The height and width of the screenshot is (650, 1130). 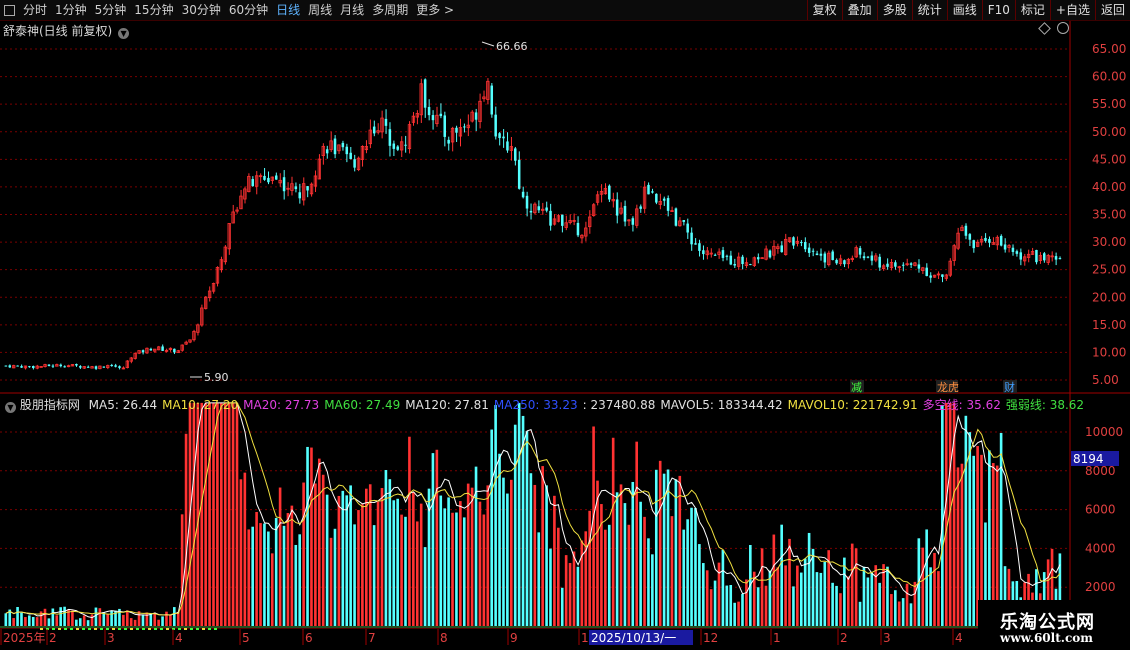 What do you see at coordinates (9, 10) in the screenshot?
I see `menu-icon` at bounding box center [9, 10].